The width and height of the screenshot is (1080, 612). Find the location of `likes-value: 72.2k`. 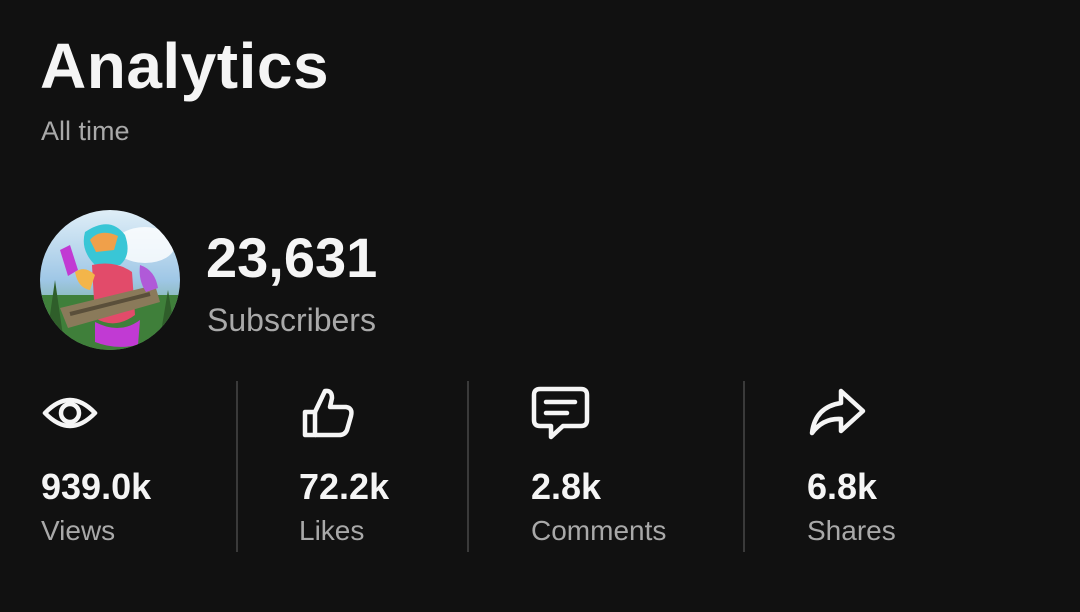

likes-value: 72.2k is located at coordinates (344, 486).